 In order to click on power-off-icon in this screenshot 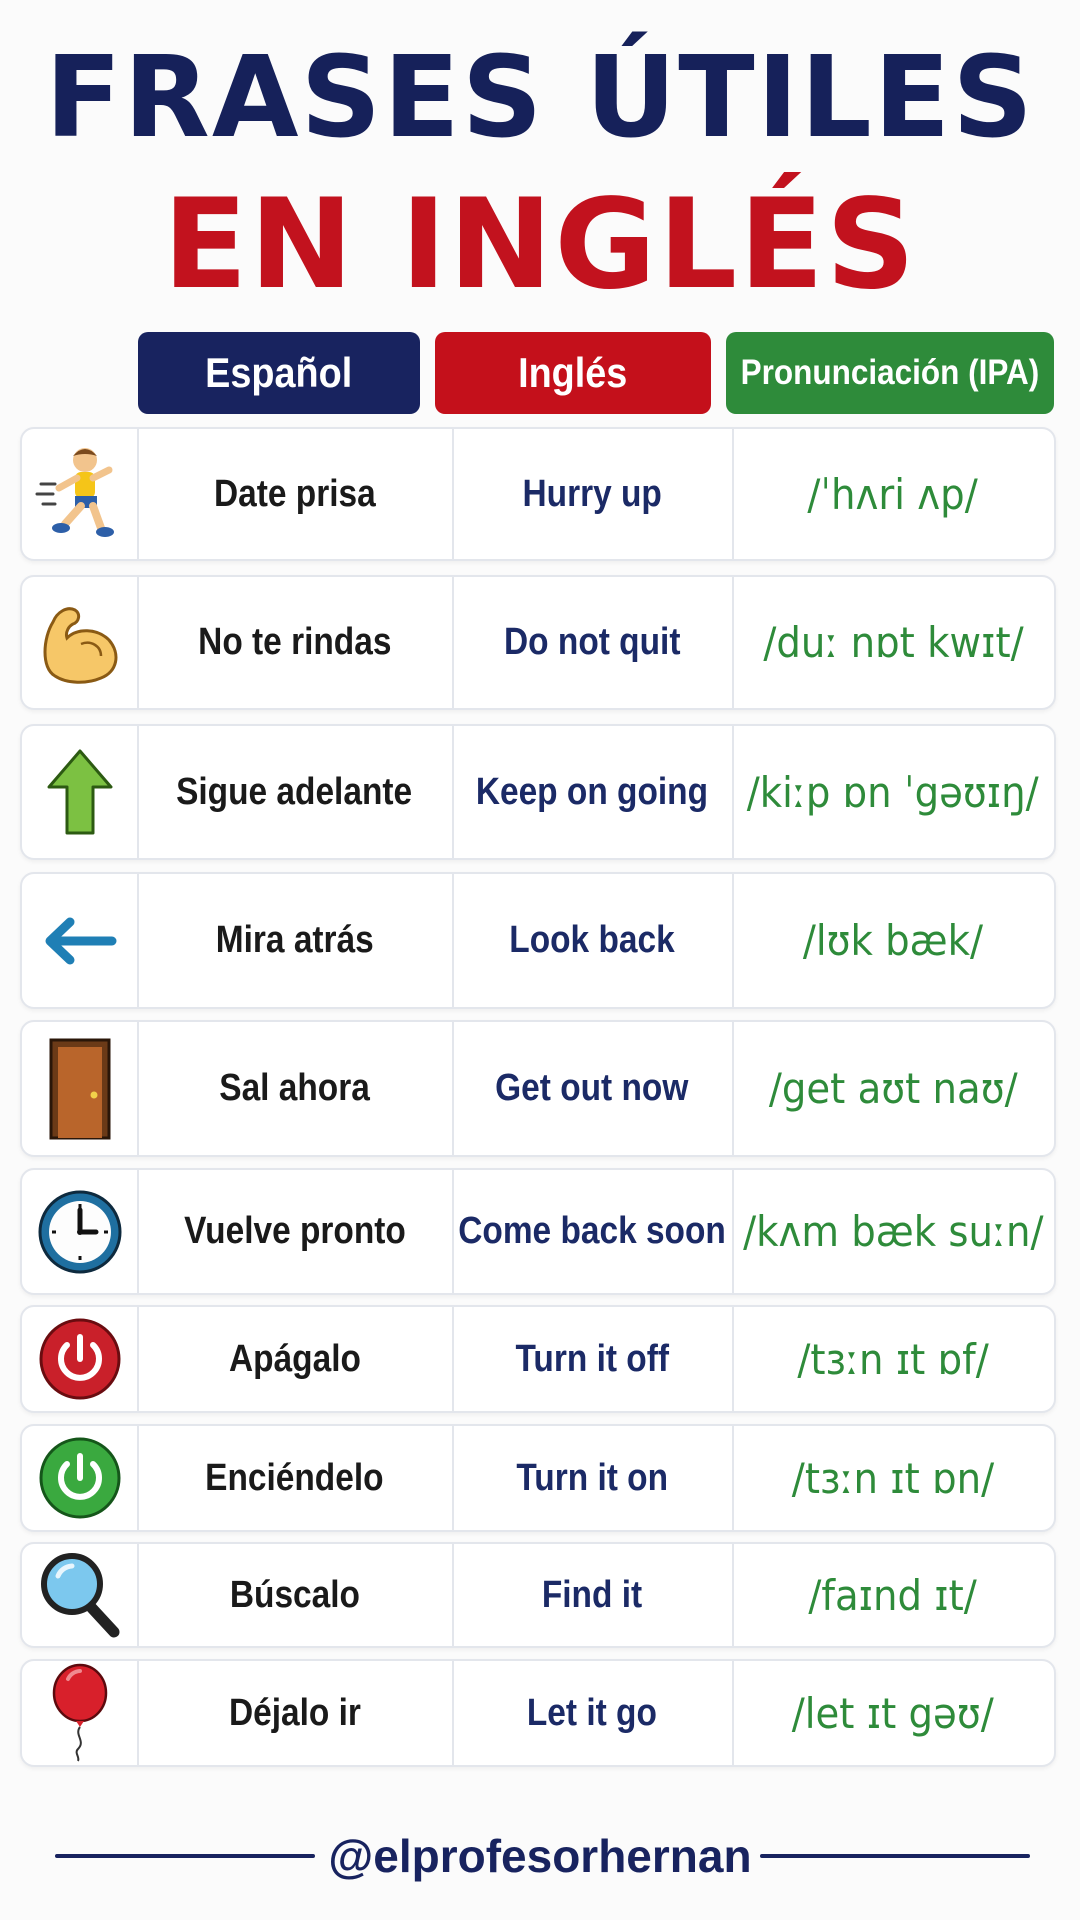, I will do `click(80, 1359)`.